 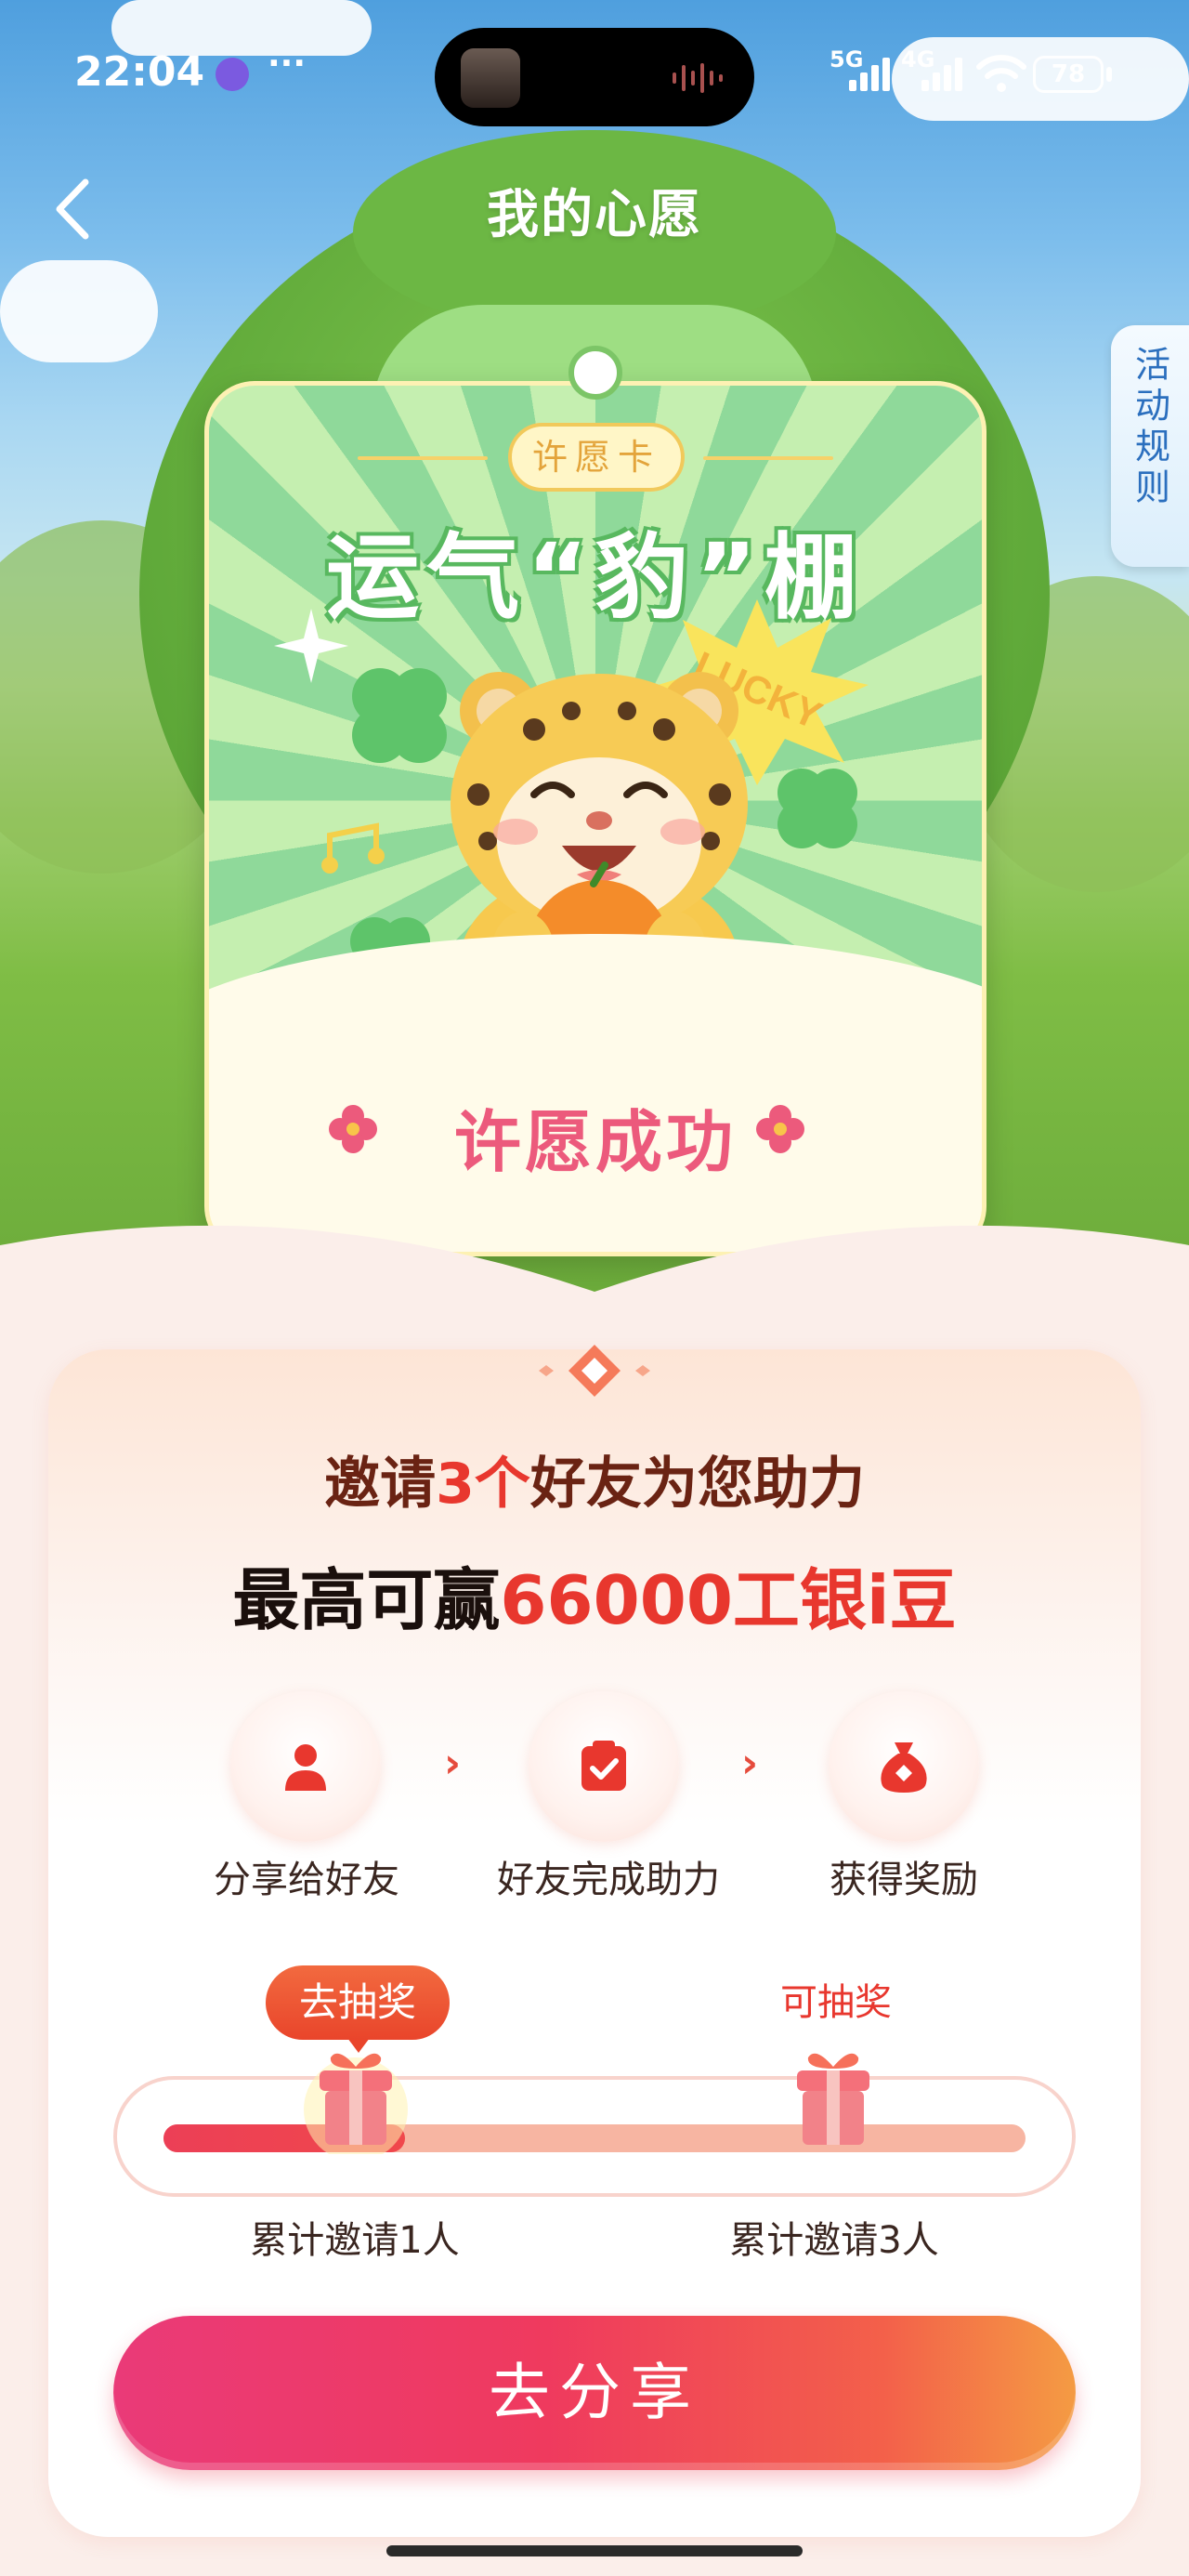 I want to click on can-draw-label: 可抽奖, so click(x=836, y=2002).